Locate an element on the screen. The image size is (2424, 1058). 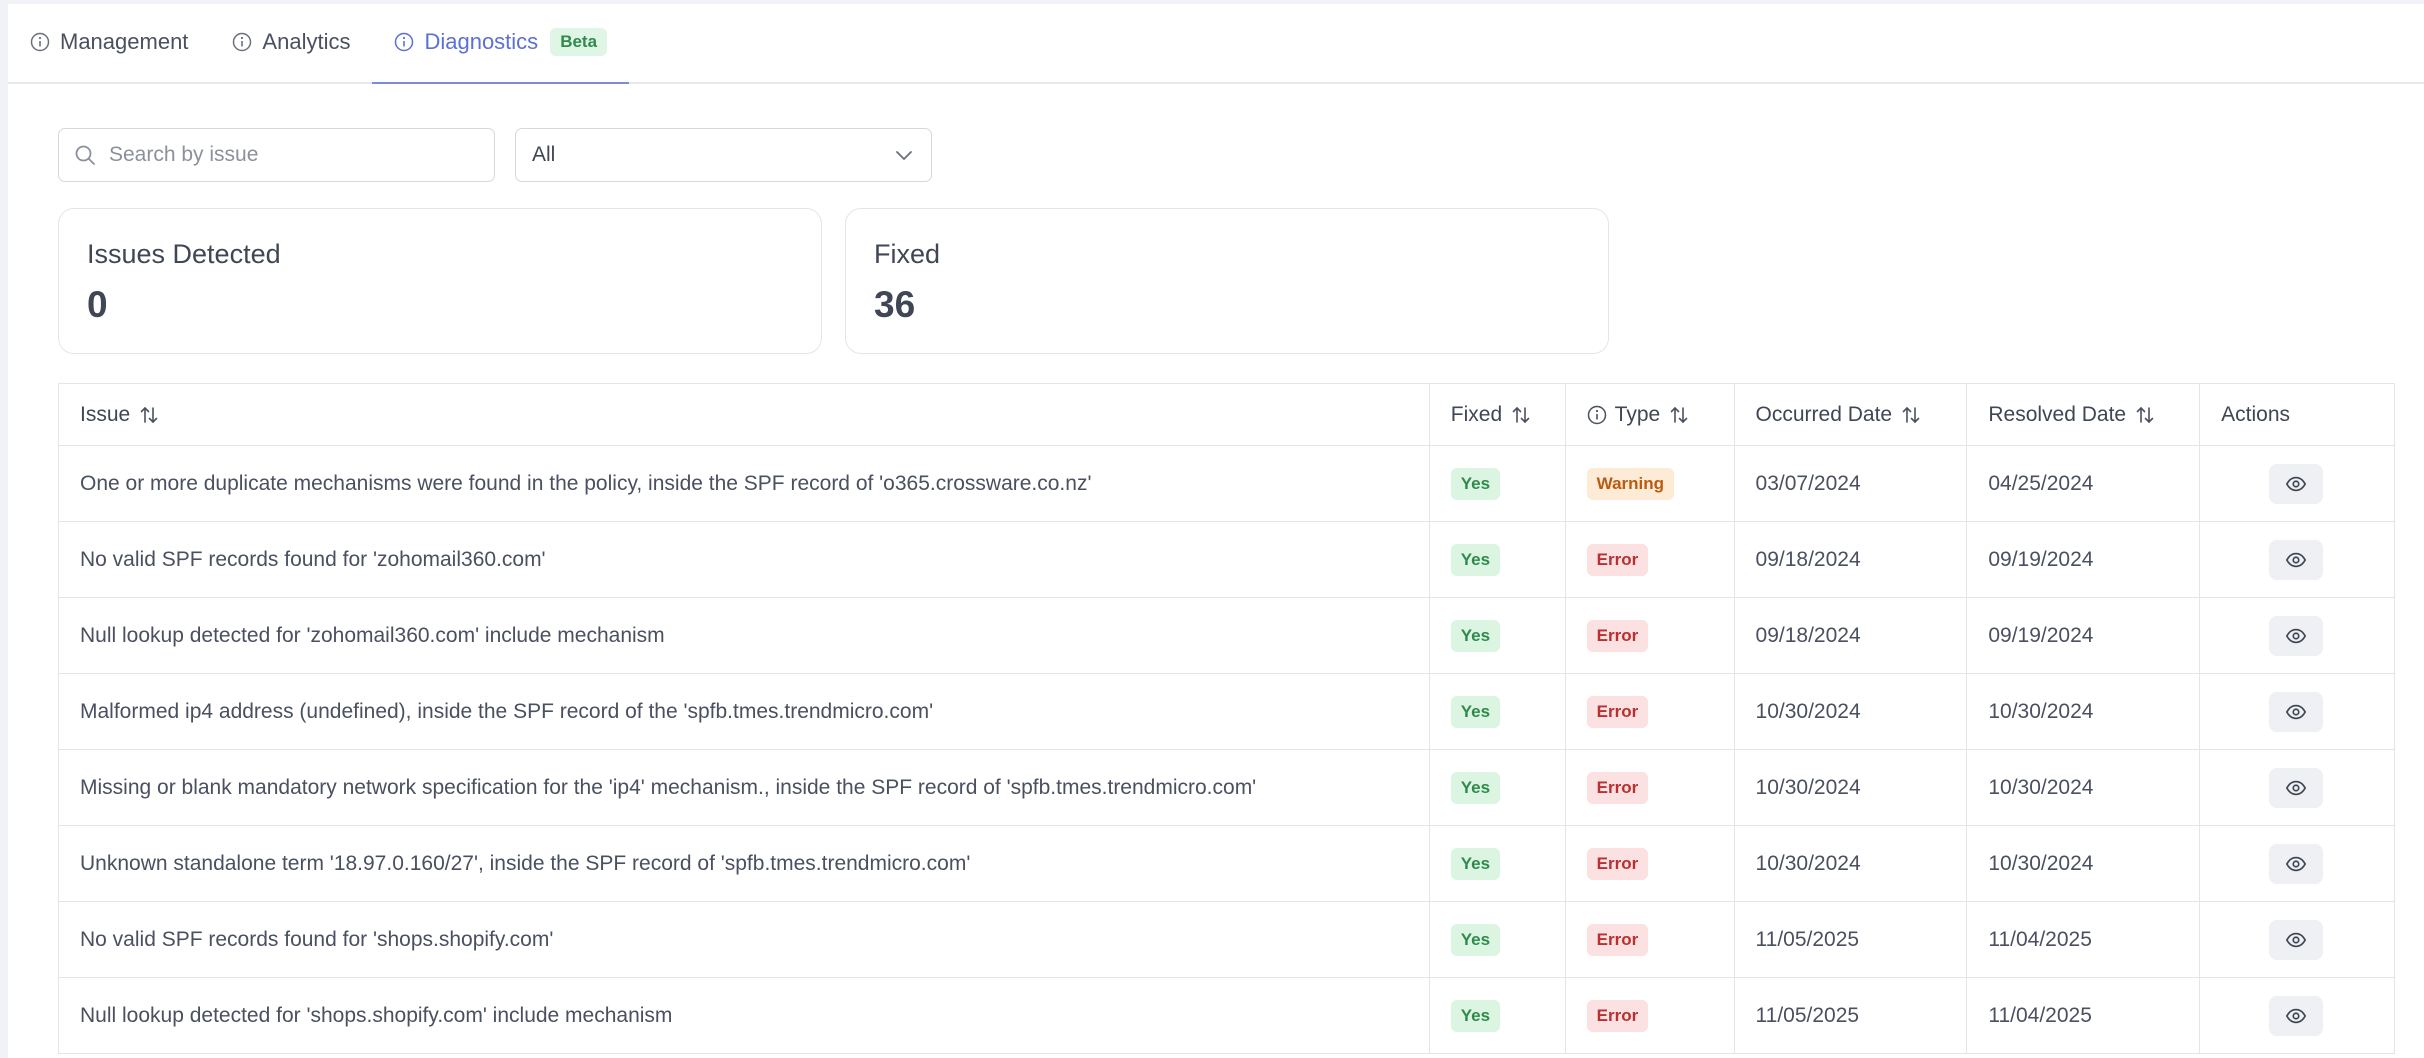
header-issue: Issue is located at coordinates (744, 414).